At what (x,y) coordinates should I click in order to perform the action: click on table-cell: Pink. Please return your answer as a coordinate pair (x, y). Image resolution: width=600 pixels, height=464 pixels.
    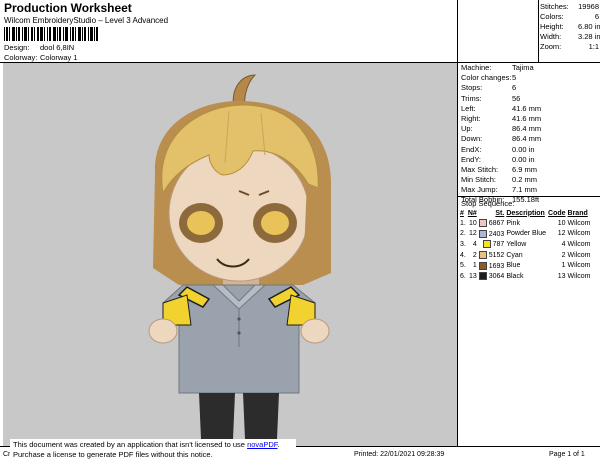
    Looking at the image, I should click on (526, 223).